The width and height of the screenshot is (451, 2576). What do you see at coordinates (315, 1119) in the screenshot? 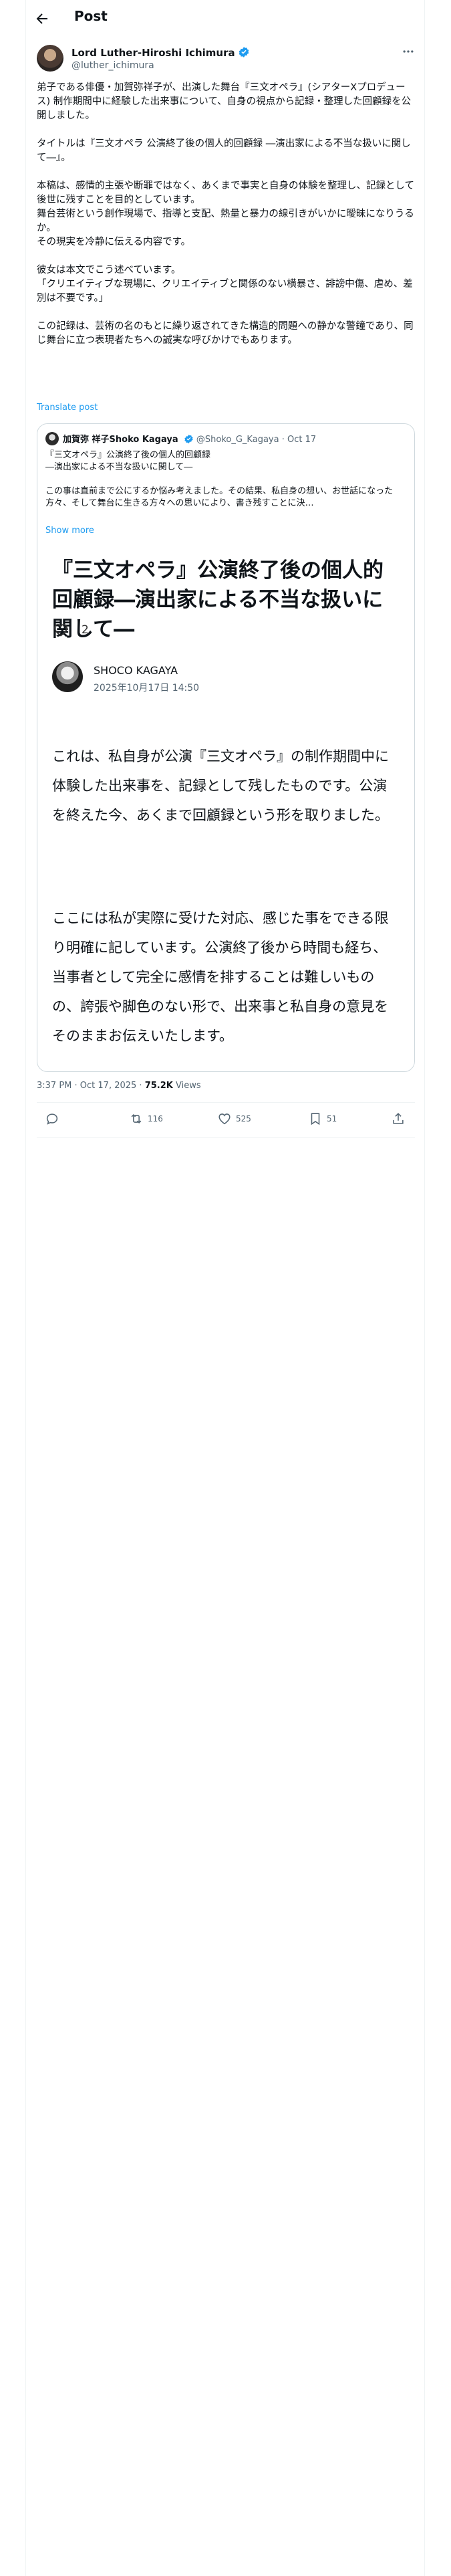
I see `bookmark-icon` at bounding box center [315, 1119].